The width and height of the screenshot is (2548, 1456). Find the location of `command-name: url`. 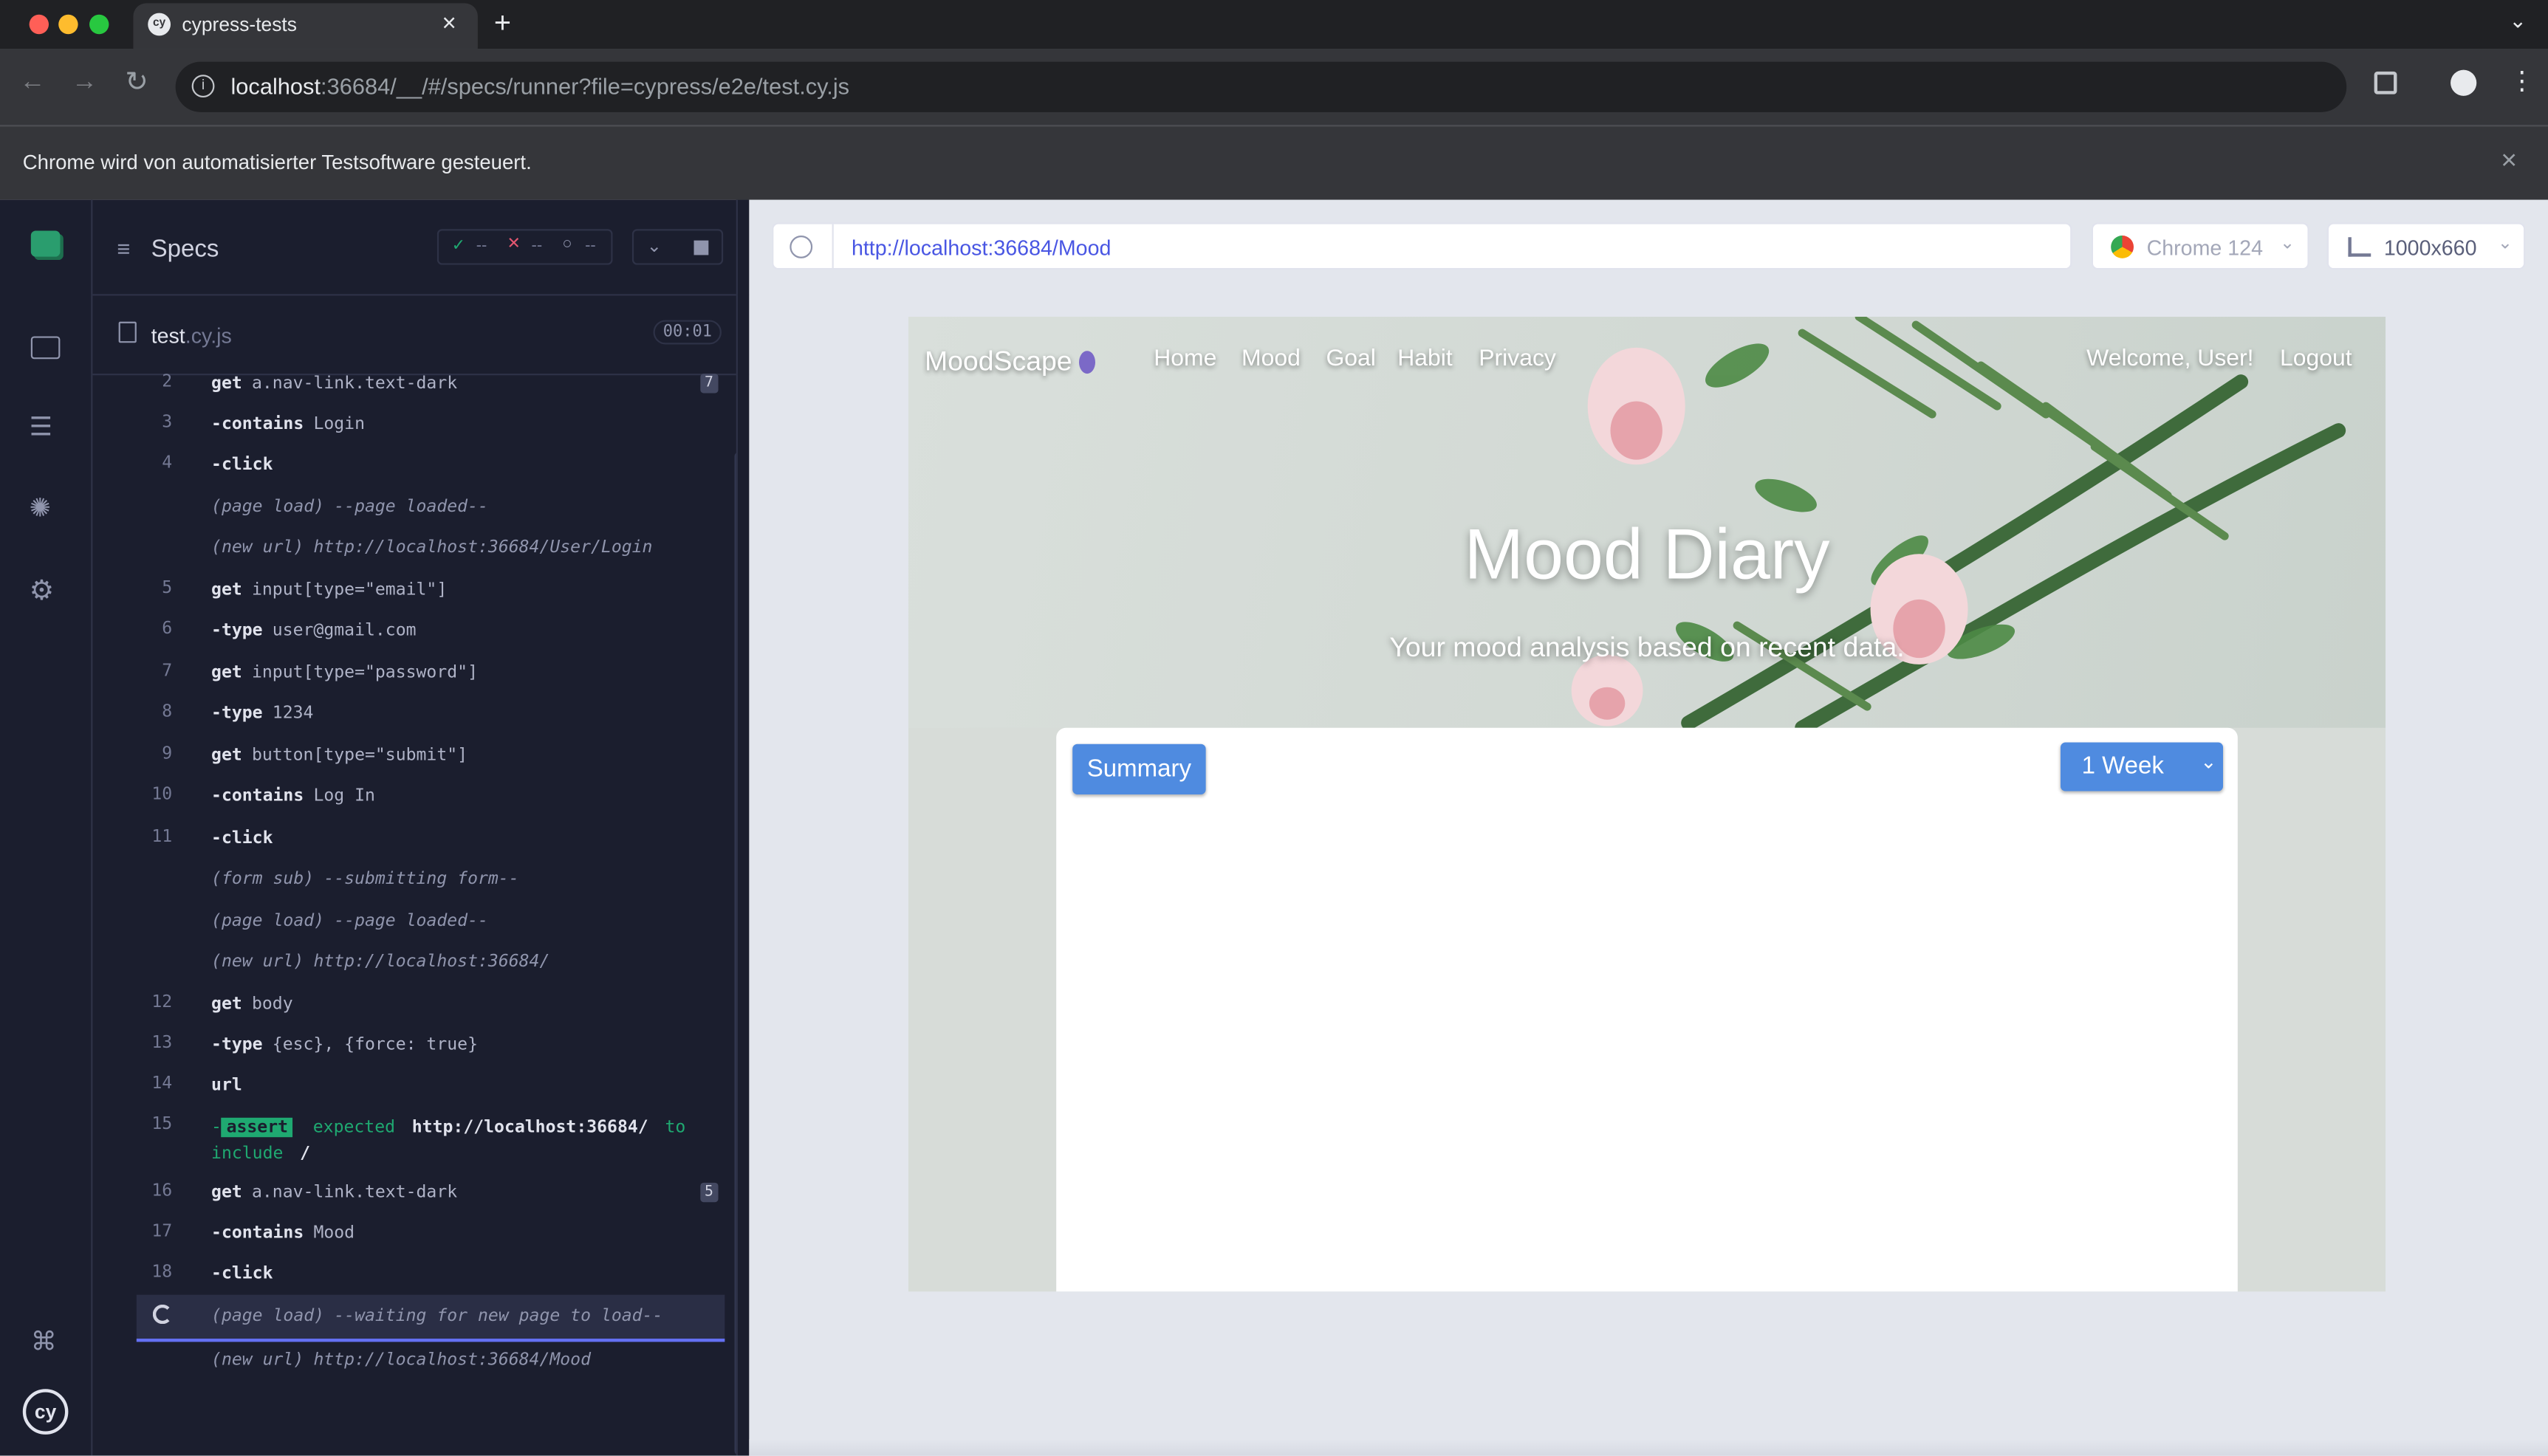

command-name: url is located at coordinates (226, 1086).